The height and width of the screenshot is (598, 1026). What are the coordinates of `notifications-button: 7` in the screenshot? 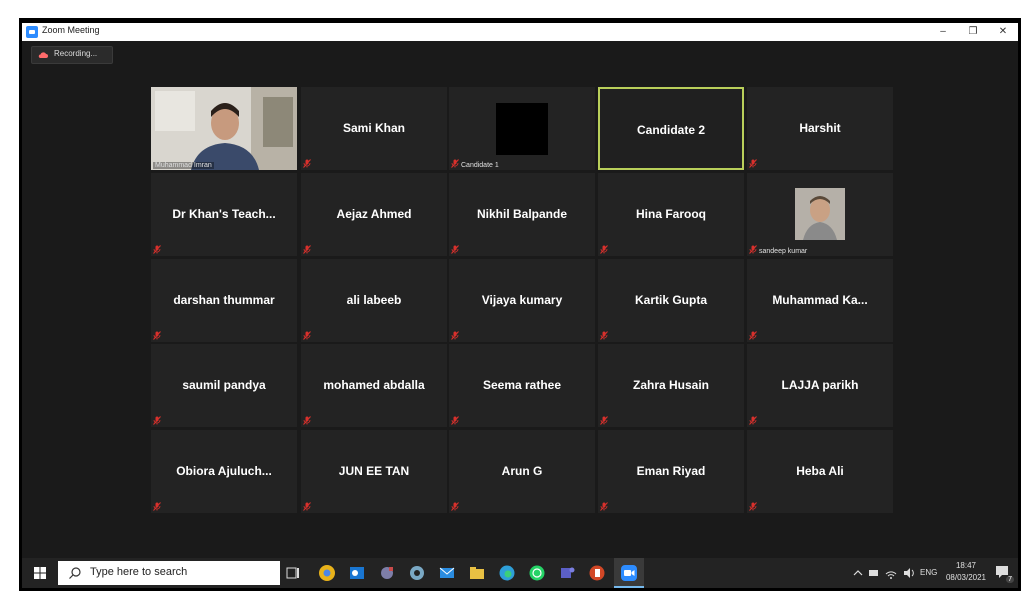 It's located at (1004, 573).